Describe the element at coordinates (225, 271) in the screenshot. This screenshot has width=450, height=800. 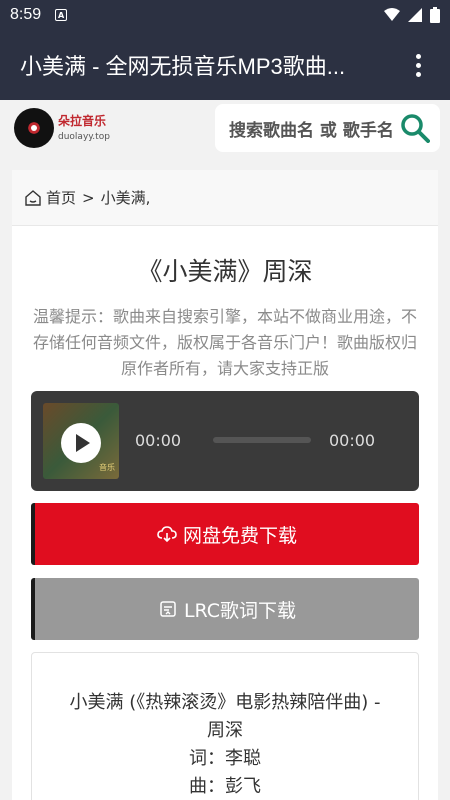
I see `song-title: 《小美满》周深` at that location.